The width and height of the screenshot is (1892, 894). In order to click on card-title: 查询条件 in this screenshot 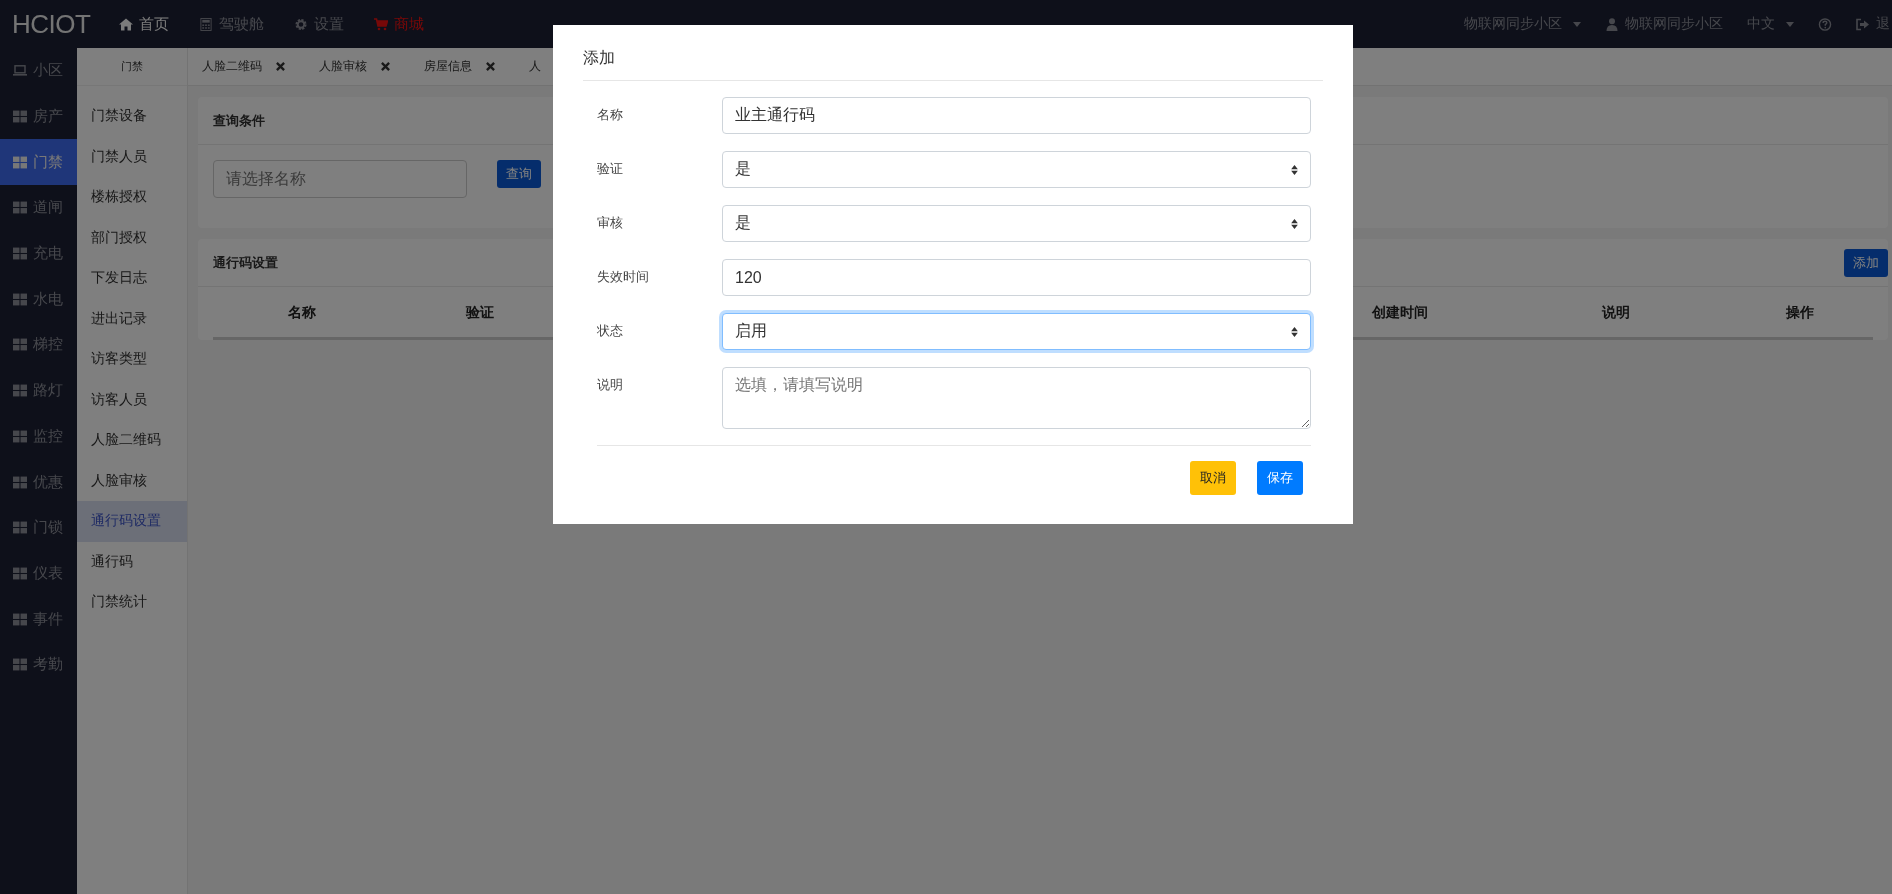, I will do `click(239, 120)`.